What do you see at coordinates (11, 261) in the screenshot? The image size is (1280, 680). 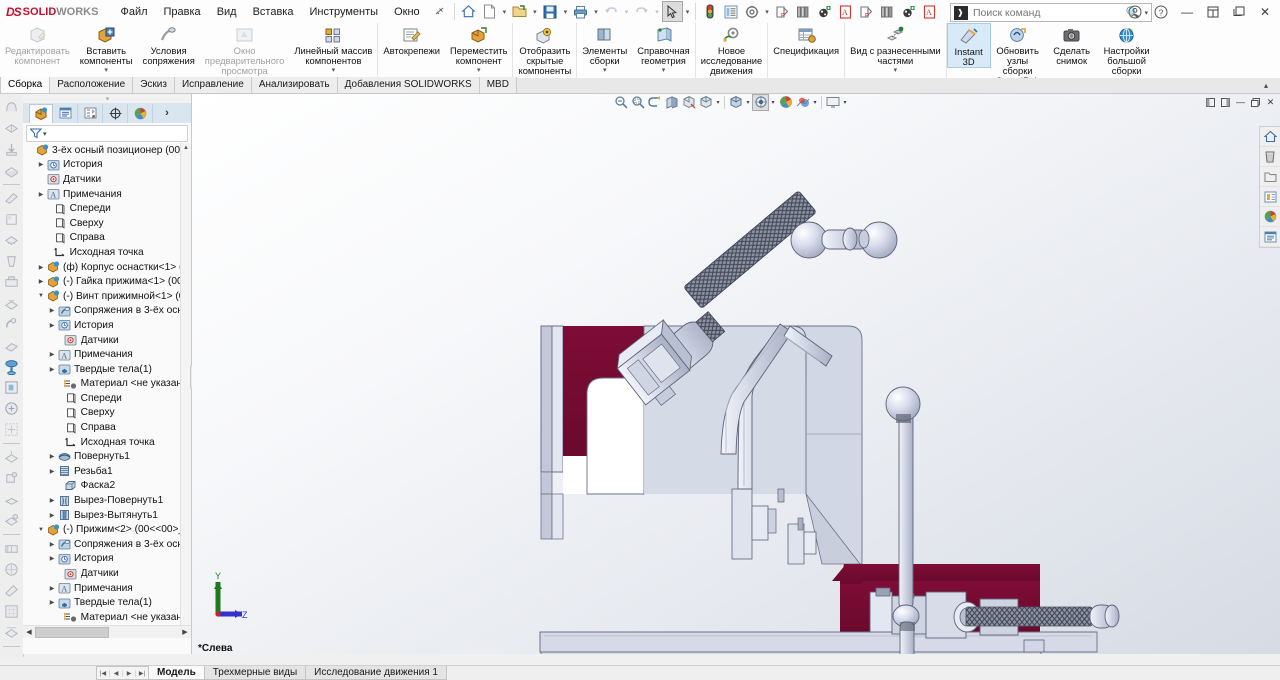 I see `assembly-tool-8-icon` at bounding box center [11, 261].